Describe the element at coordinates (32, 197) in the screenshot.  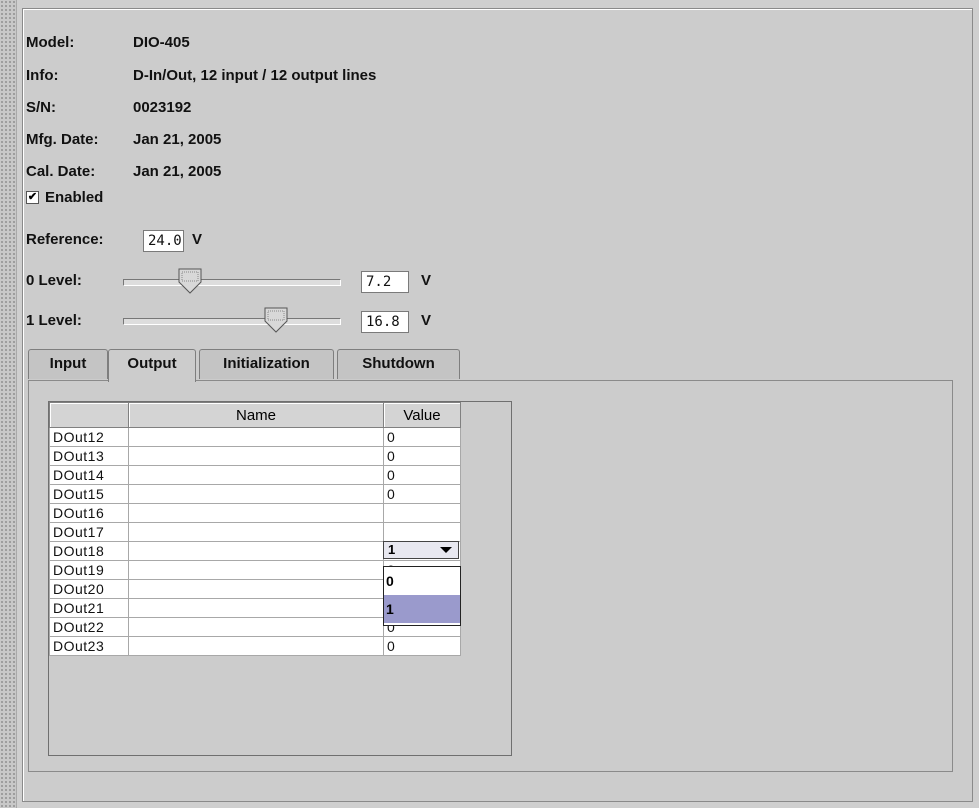
I see `enabled-checkbox: ✔` at that location.